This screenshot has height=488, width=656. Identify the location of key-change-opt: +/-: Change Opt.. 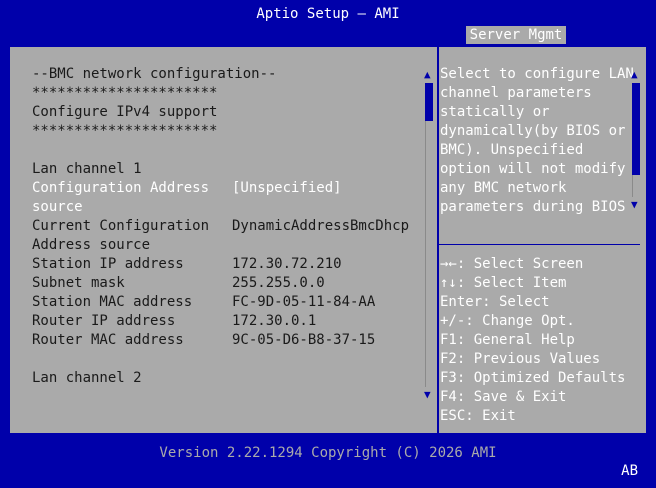
(507, 321).